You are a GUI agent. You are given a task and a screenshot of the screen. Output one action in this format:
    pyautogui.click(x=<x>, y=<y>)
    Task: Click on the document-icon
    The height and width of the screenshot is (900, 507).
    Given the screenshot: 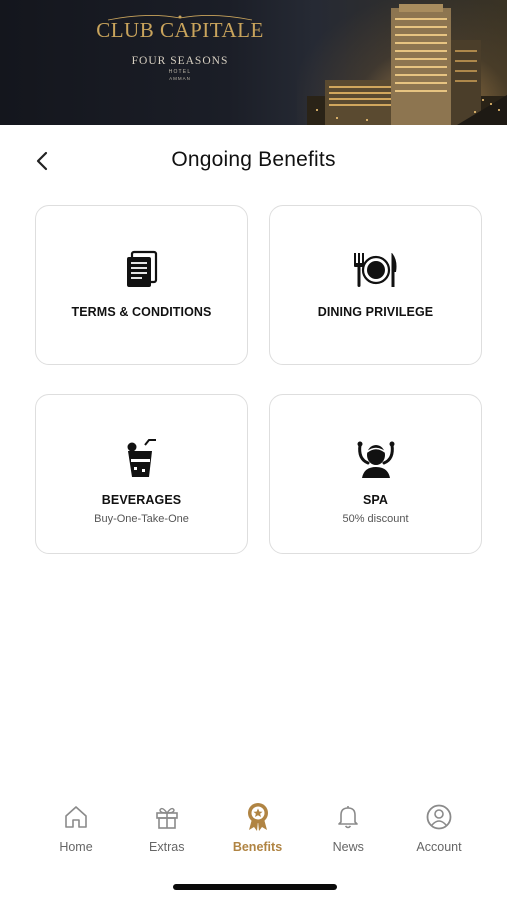 What is the action you would take?
    pyautogui.click(x=141, y=270)
    